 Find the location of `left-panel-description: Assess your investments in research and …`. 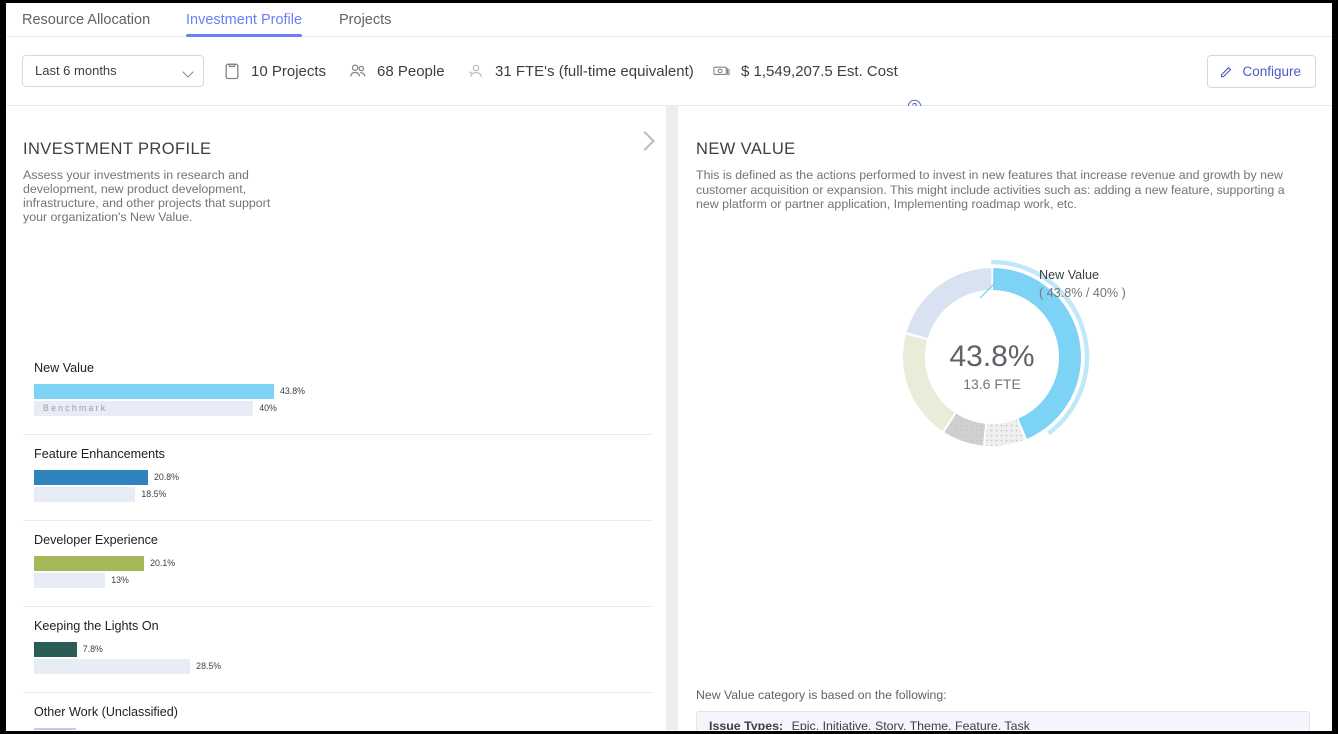

left-panel-description: Assess your investments in research and … is located at coordinates (147, 196).